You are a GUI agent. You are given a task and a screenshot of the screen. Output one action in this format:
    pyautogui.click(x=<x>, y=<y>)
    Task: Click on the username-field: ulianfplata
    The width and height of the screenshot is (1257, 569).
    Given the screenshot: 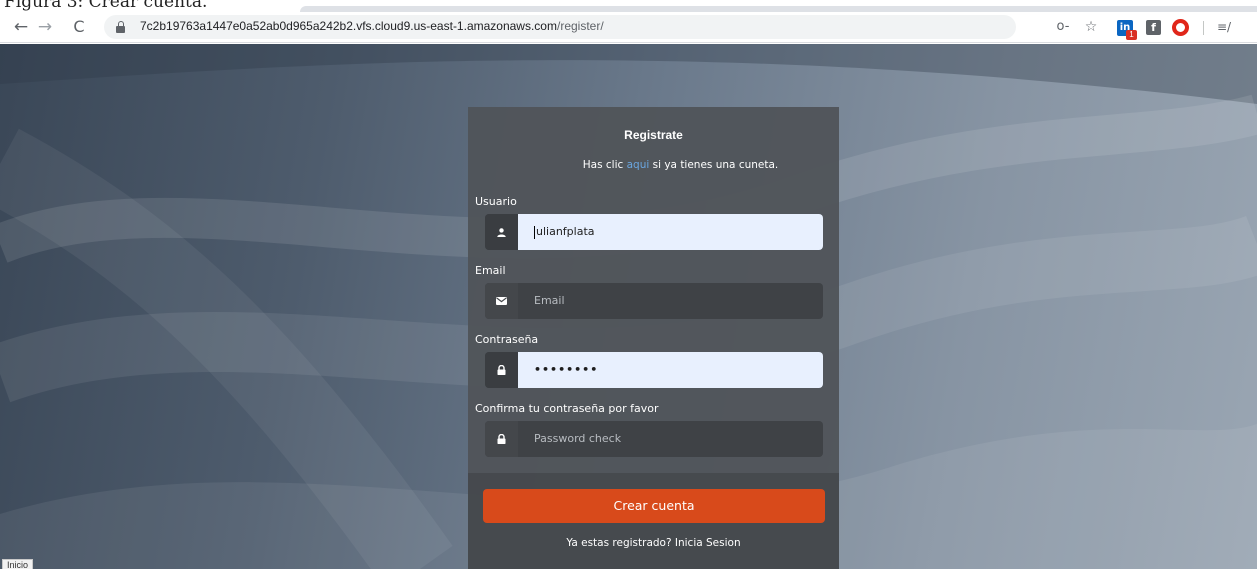 What is the action you would take?
    pyautogui.click(x=654, y=232)
    